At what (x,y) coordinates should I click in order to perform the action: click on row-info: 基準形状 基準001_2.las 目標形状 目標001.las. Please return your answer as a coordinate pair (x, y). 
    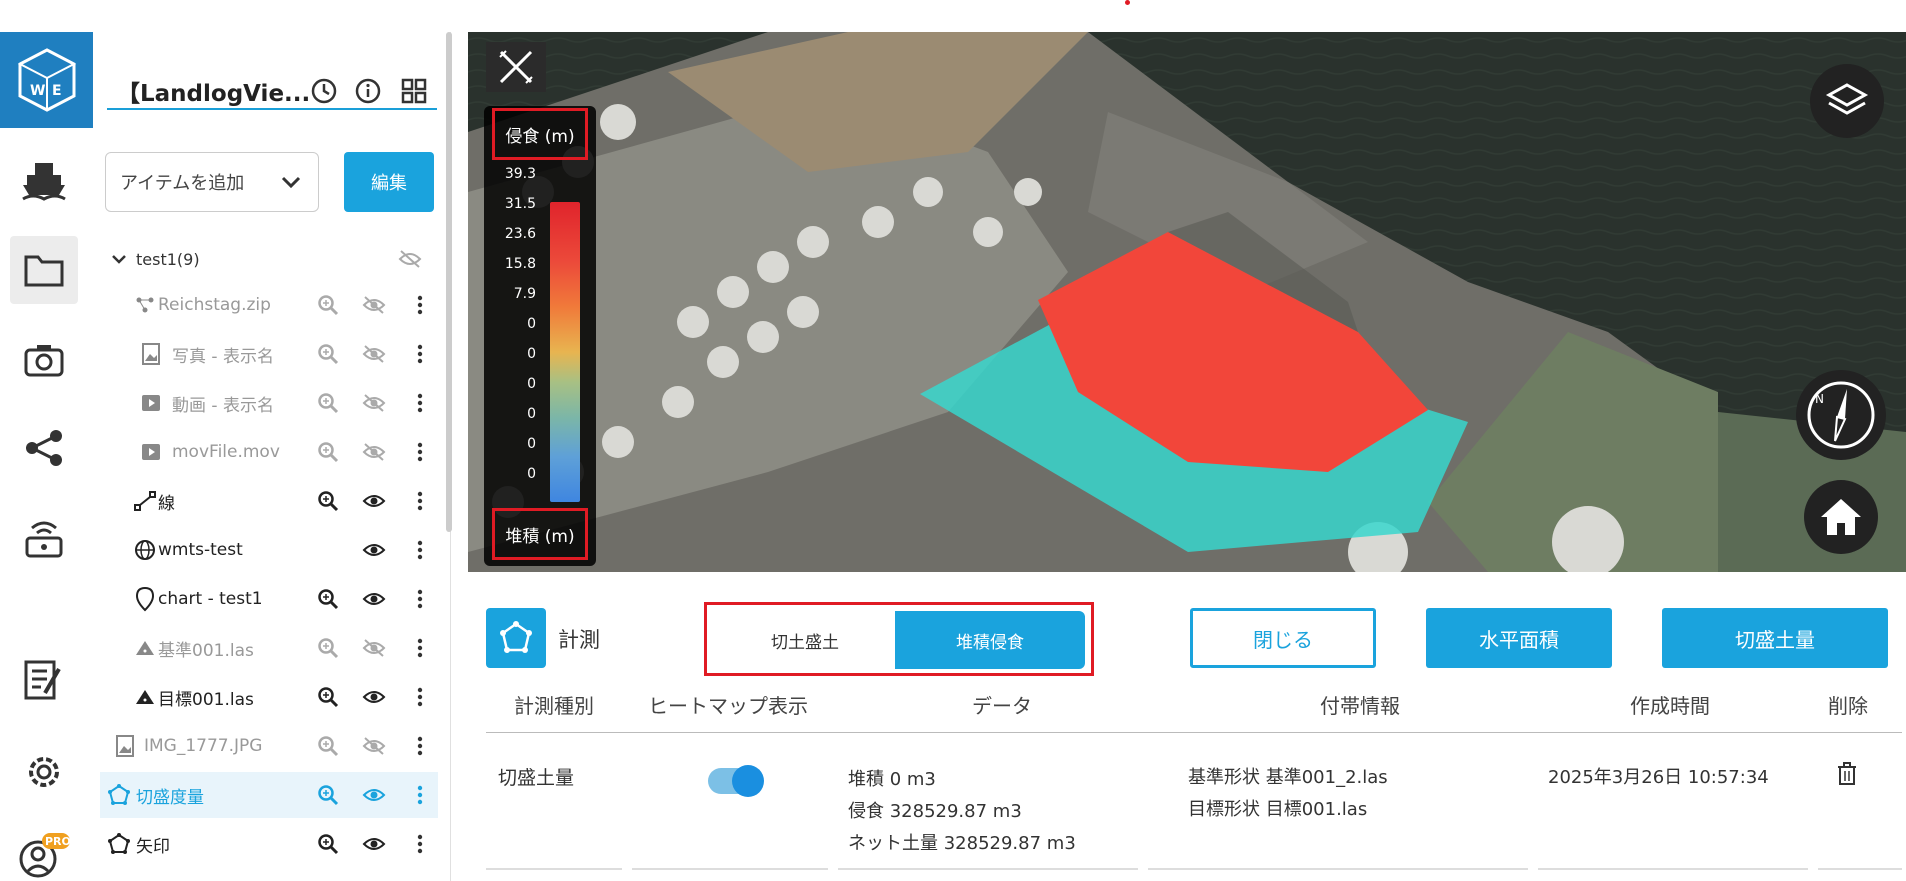
    Looking at the image, I should click on (1288, 794).